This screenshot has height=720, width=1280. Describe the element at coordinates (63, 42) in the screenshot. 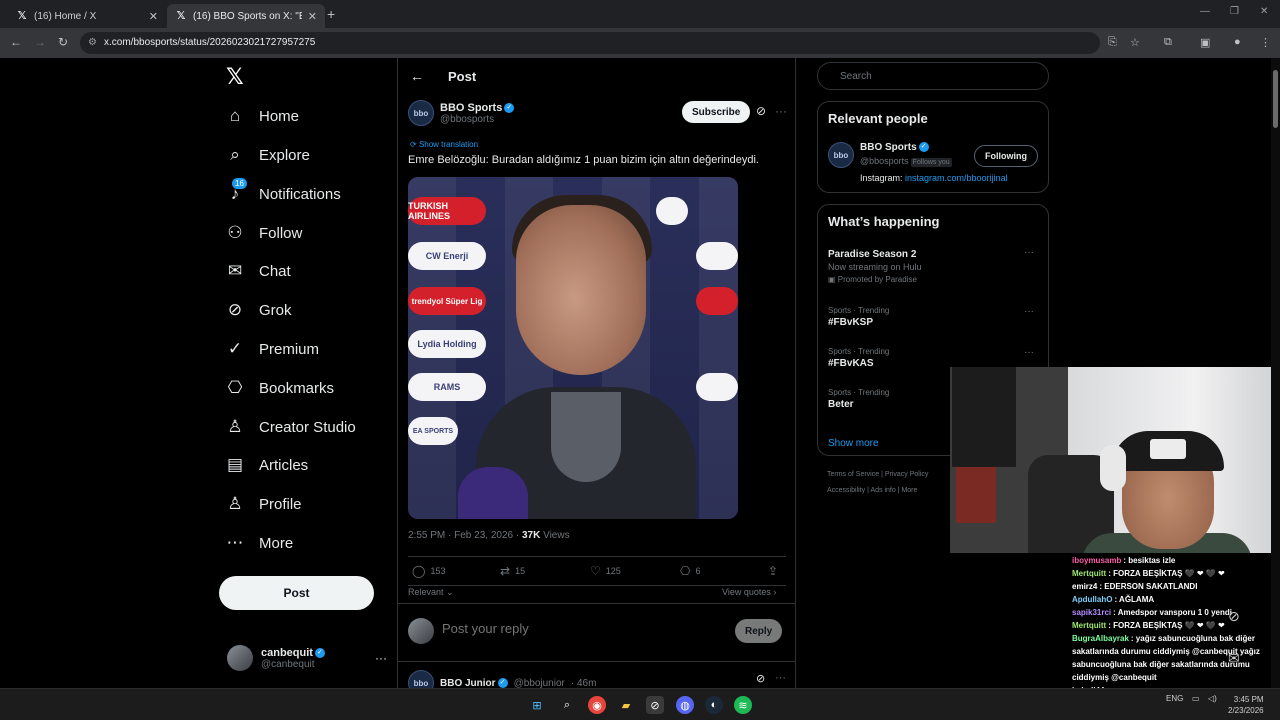

I see `reload-icon: ↻` at that location.